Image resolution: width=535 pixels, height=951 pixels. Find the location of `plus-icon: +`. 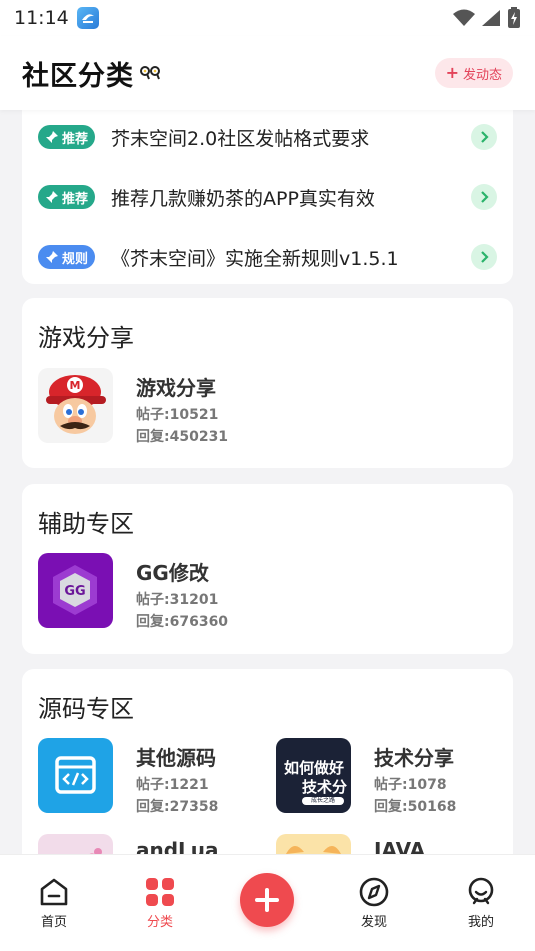

plus-icon: + is located at coordinates (452, 72).